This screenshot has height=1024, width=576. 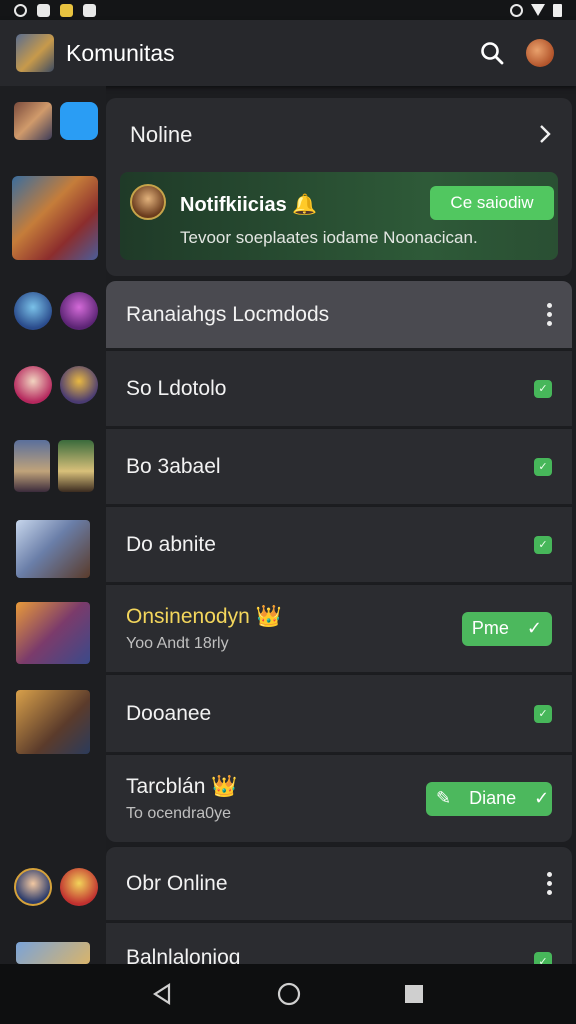 I want to click on list-item-label: Dooanee, so click(x=169, y=713).